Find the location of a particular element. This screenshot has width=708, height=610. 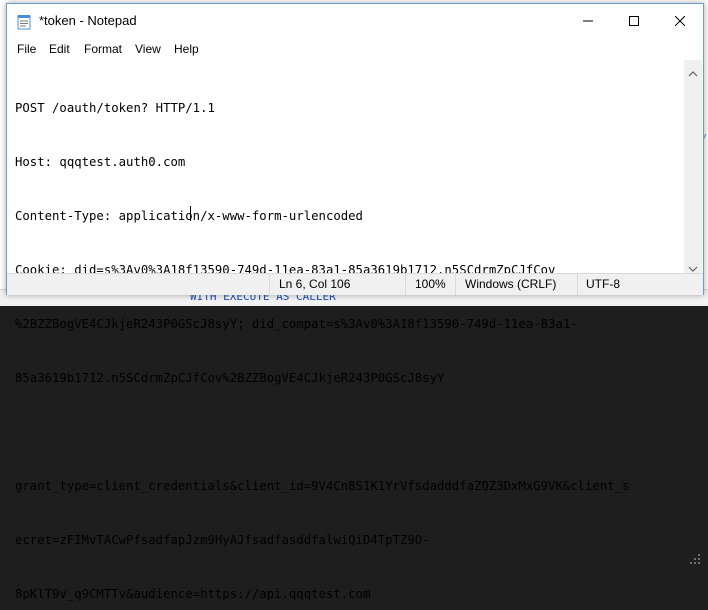

resize-grip-icon is located at coordinates (695, 557).